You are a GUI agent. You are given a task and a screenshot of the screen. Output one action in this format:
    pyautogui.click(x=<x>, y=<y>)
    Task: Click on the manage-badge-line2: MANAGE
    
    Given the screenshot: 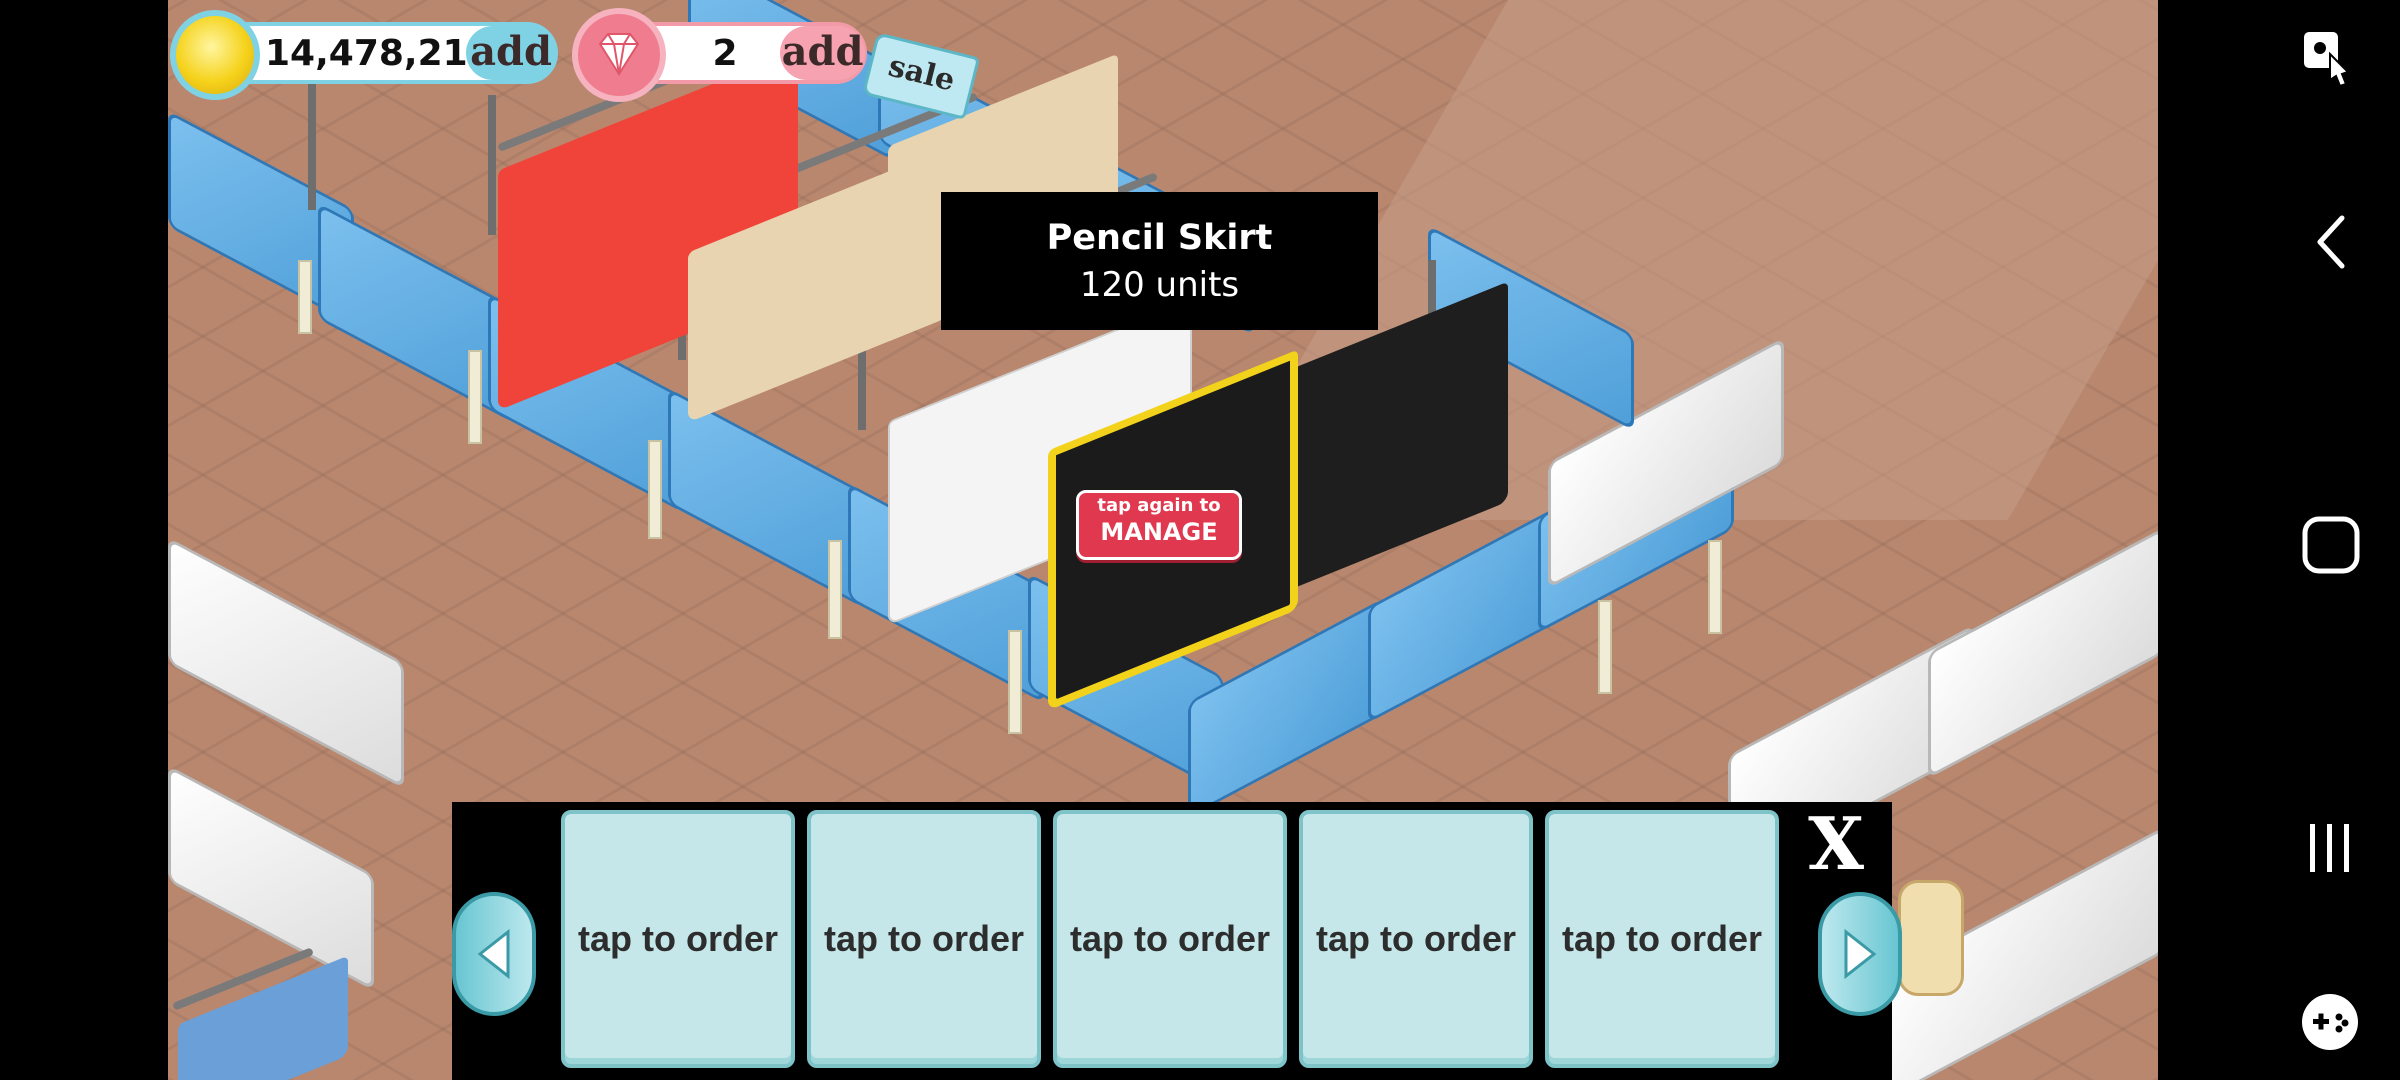 What is the action you would take?
    pyautogui.click(x=1159, y=532)
    